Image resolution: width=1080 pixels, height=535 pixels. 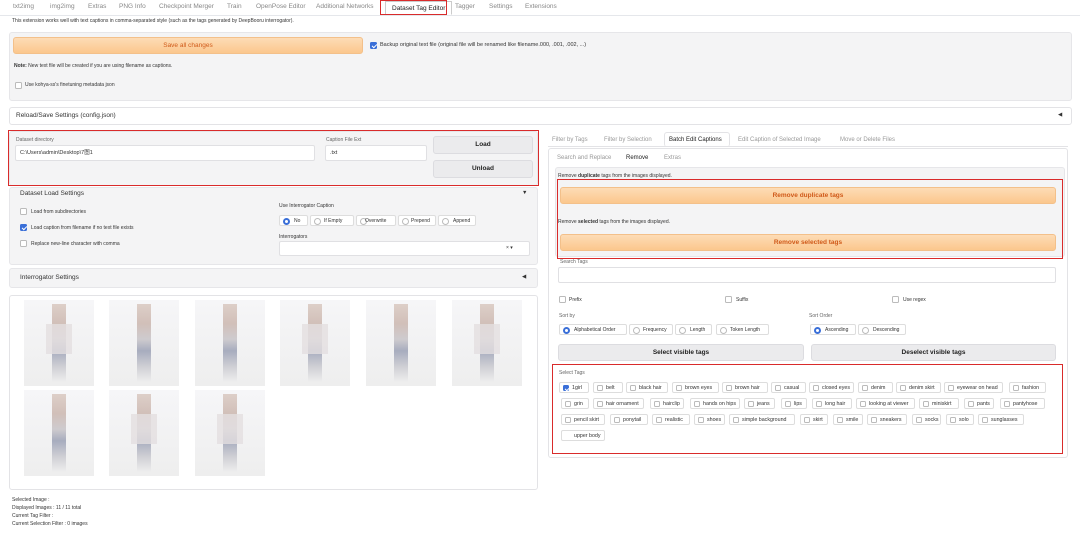 What do you see at coordinates (882, 329) in the screenshot?
I see `sort-order-descending: Descending` at bounding box center [882, 329].